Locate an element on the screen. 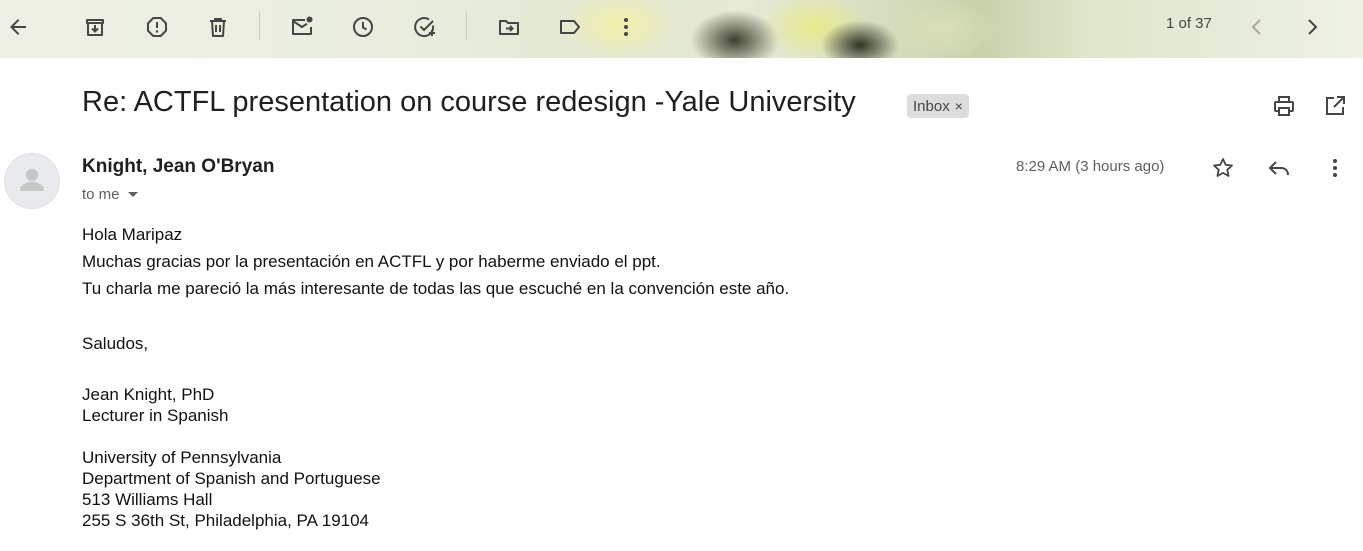  recipient-details-toggle: to me is located at coordinates (110, 194).